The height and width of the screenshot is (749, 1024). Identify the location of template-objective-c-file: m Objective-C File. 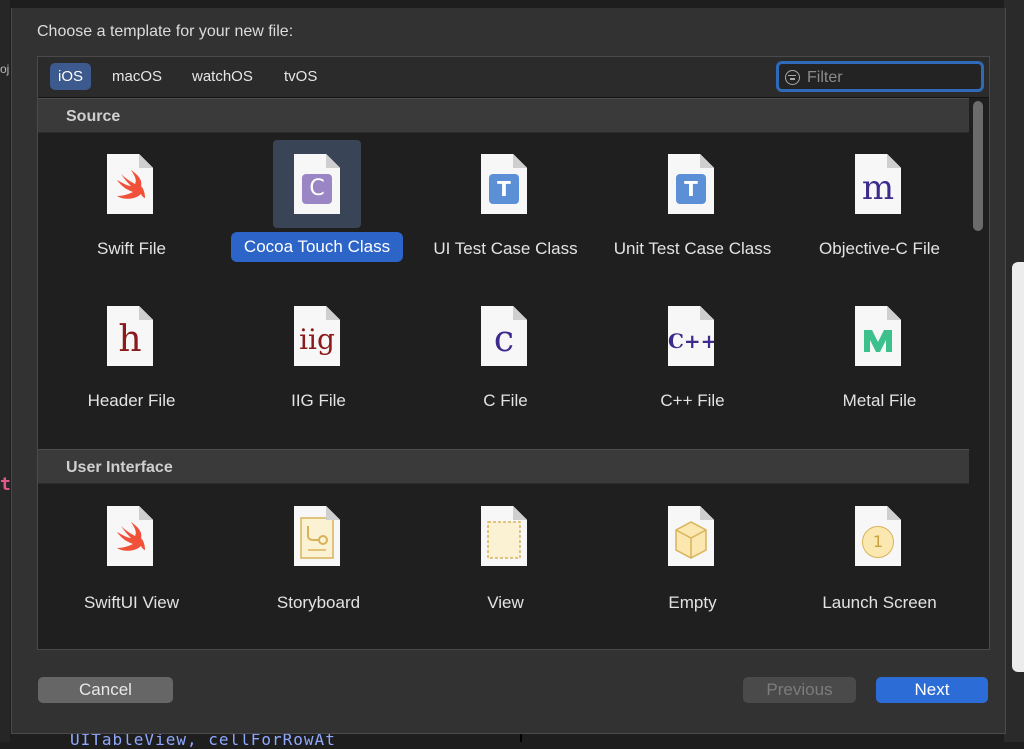
(877, 215).